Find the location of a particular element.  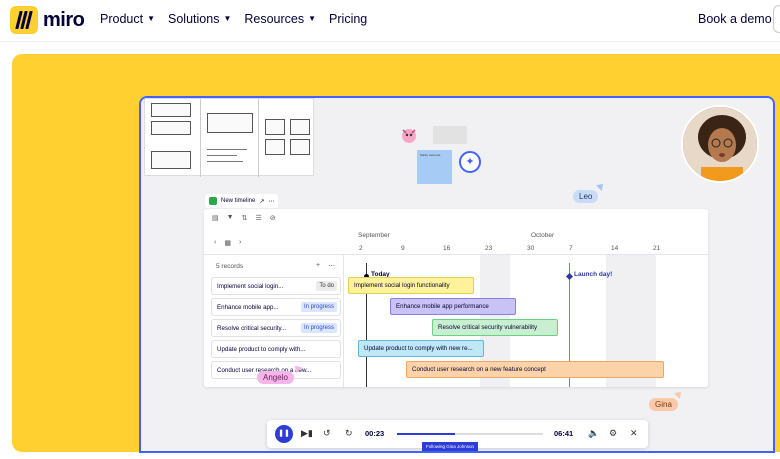

rewind-icon: ↺ is located at coordinates (327, 433).